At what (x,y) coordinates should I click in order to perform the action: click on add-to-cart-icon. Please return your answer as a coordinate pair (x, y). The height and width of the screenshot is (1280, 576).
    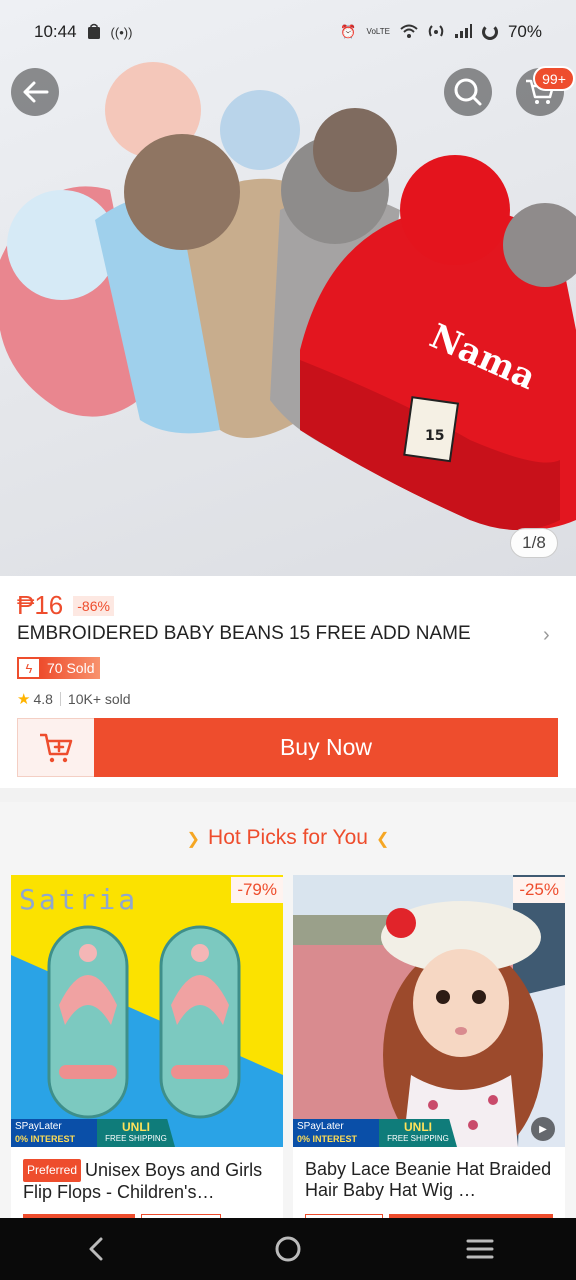
    Looking at the image, I should click on (56, 747).